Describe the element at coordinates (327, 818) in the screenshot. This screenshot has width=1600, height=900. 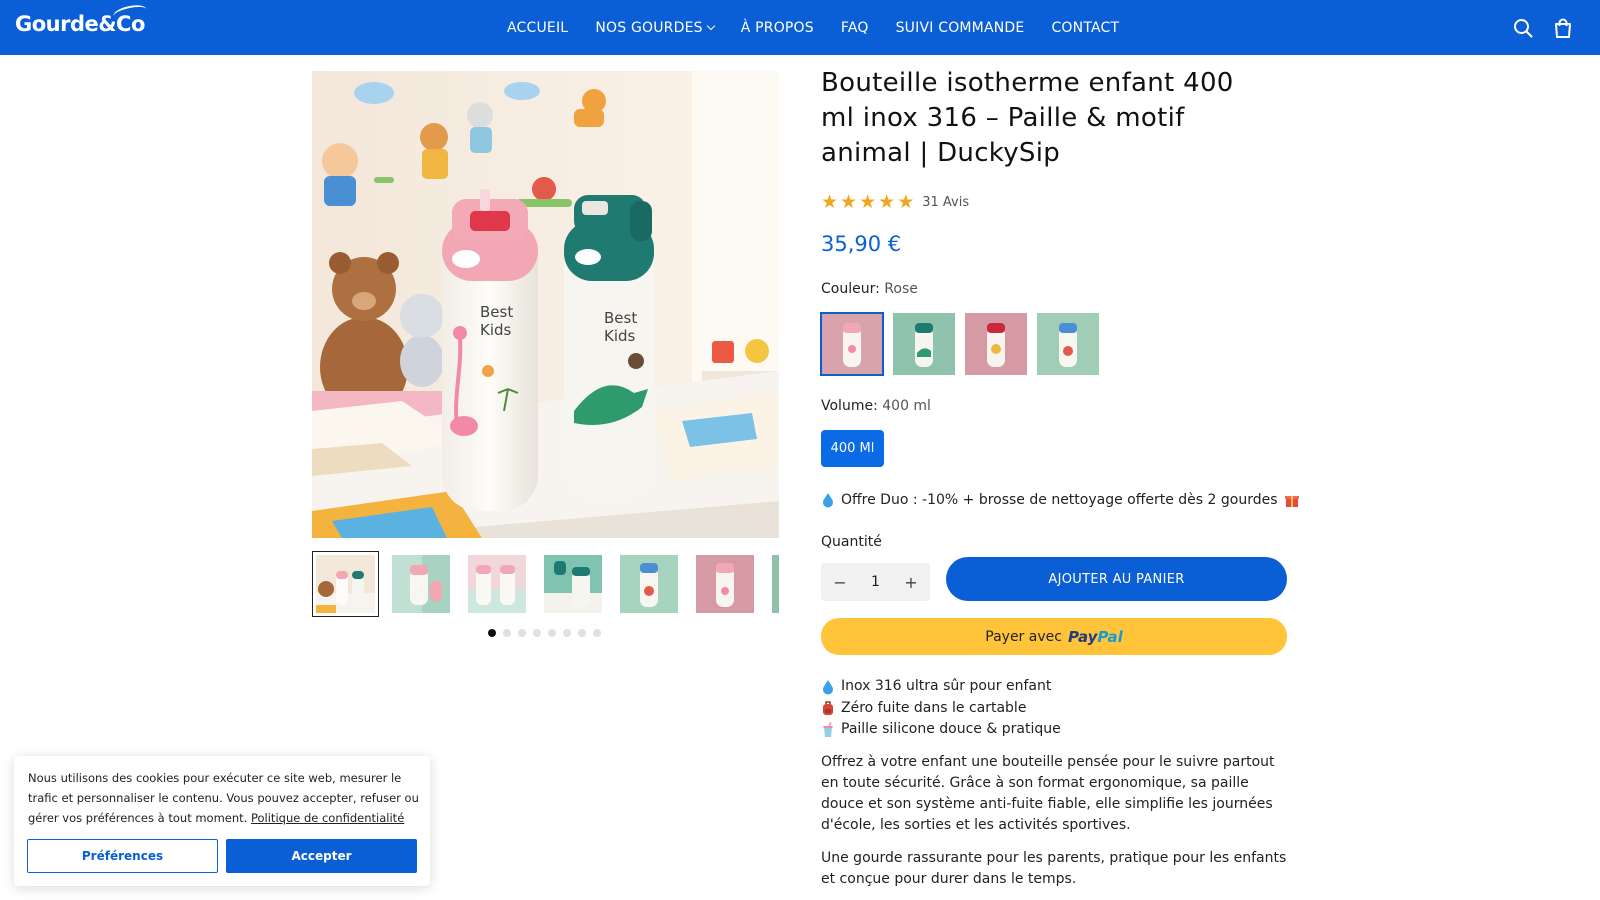
I see `privacy-policy-link: Politique de confidentialité` at that location.